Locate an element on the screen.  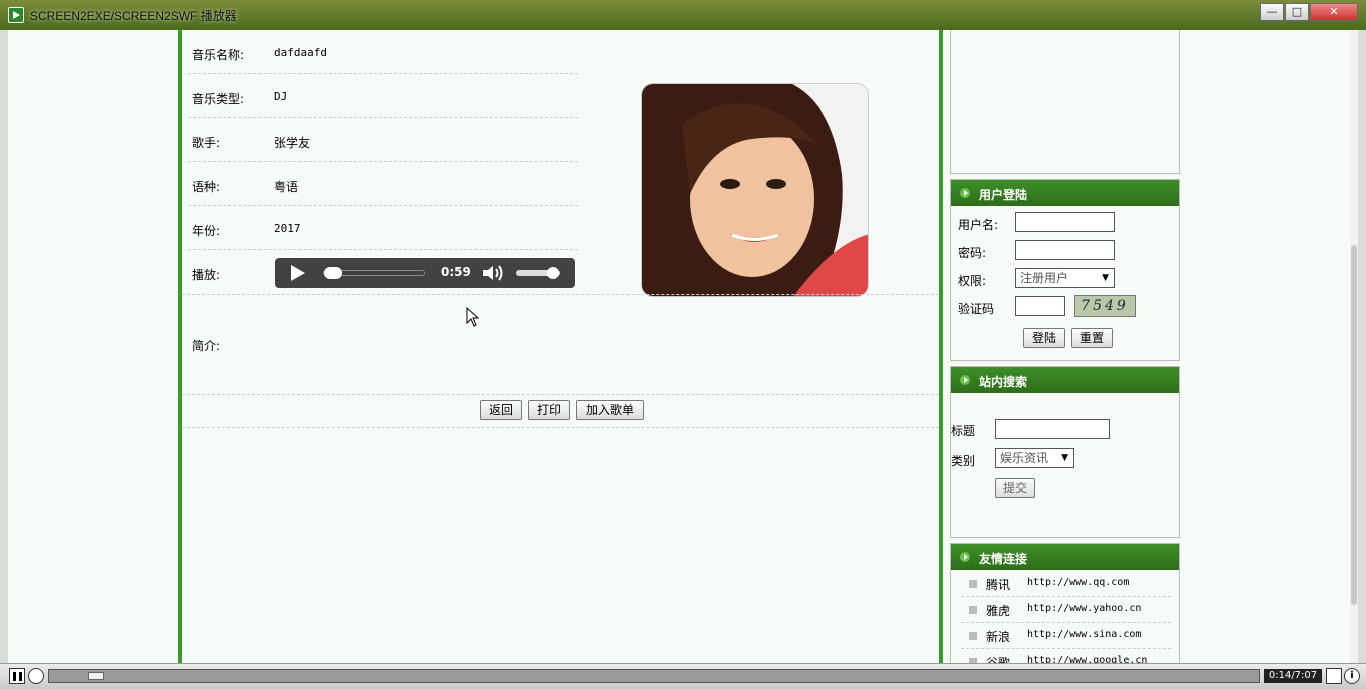
detail-value: 粤语 is located at coordinates (286, 187).